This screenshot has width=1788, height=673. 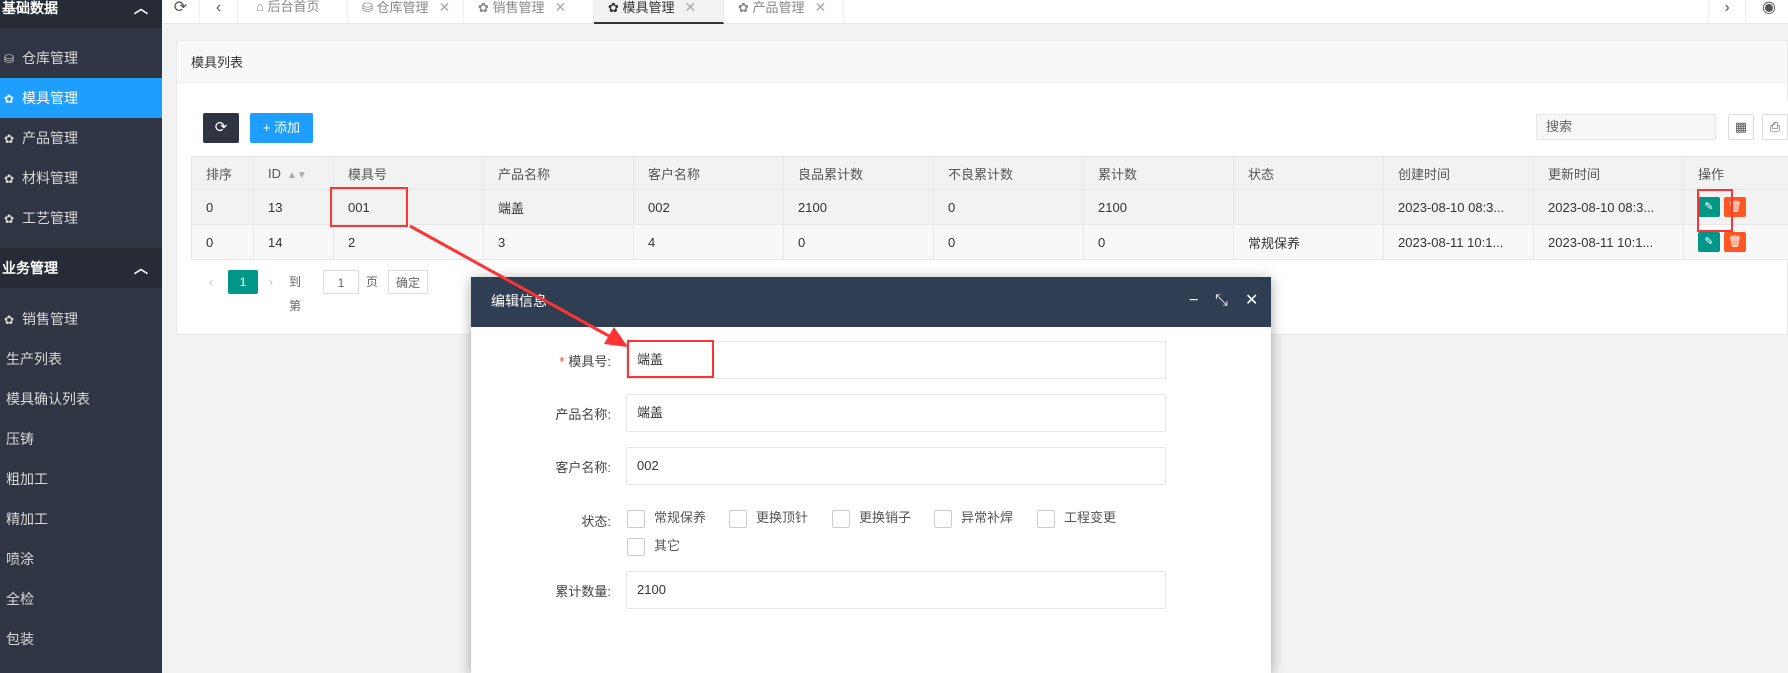 I want to click on cell: 13, so click(x=293, y=207).